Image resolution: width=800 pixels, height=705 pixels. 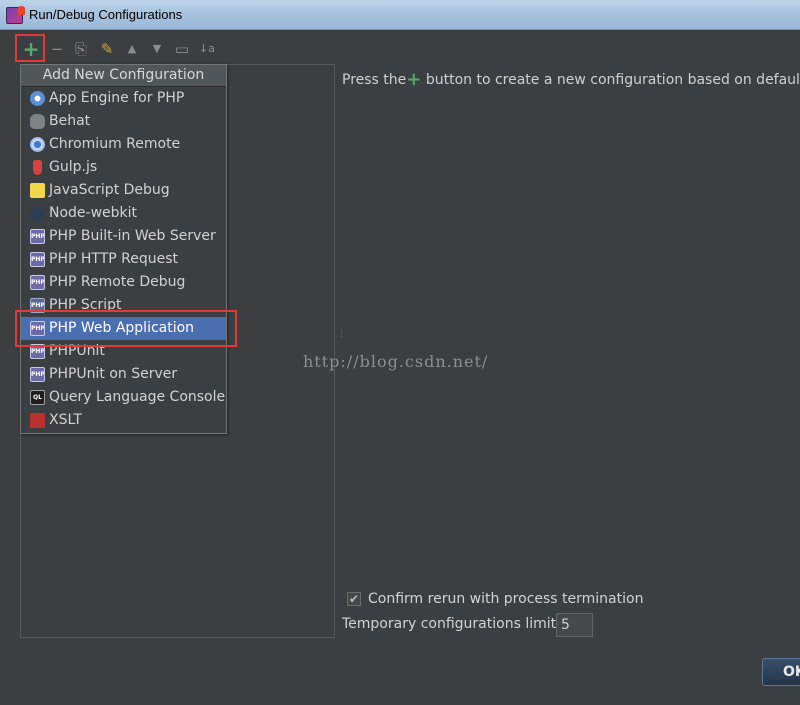 What do you see at coordinates (400, 15) in the screenshot?
I see `title-bar: Run/Debug Configurations` at bounding box center [400, 15].